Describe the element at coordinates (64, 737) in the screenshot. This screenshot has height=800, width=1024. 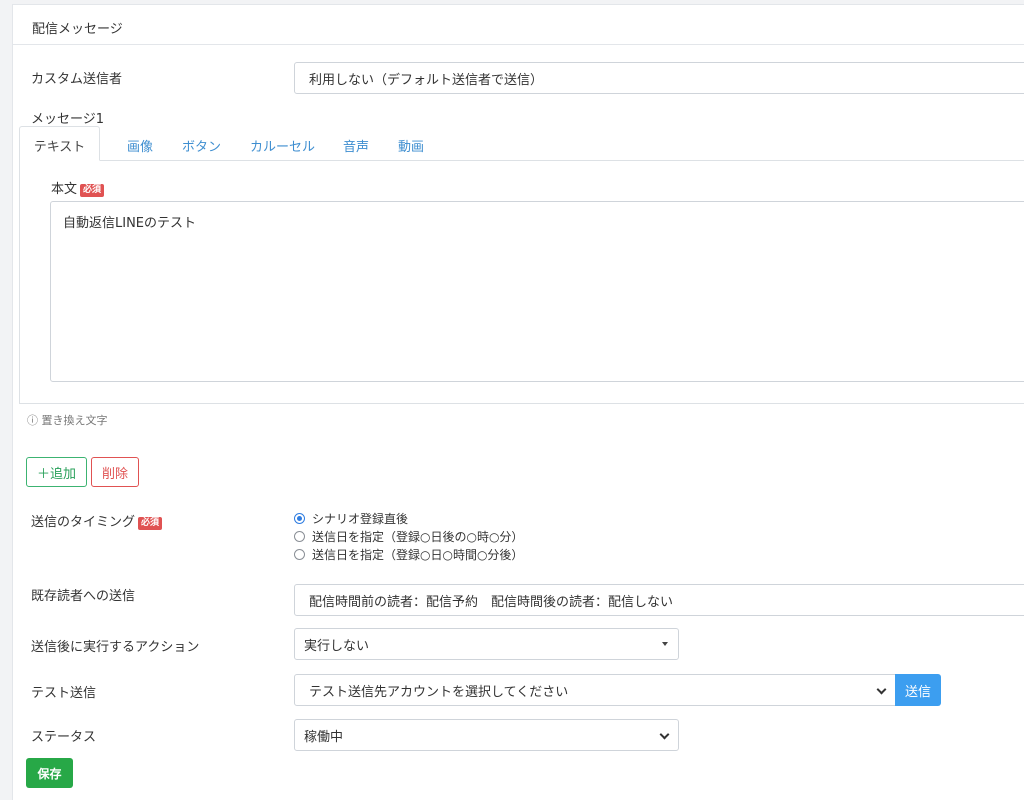
I see `status-label: ステータス` at that location.